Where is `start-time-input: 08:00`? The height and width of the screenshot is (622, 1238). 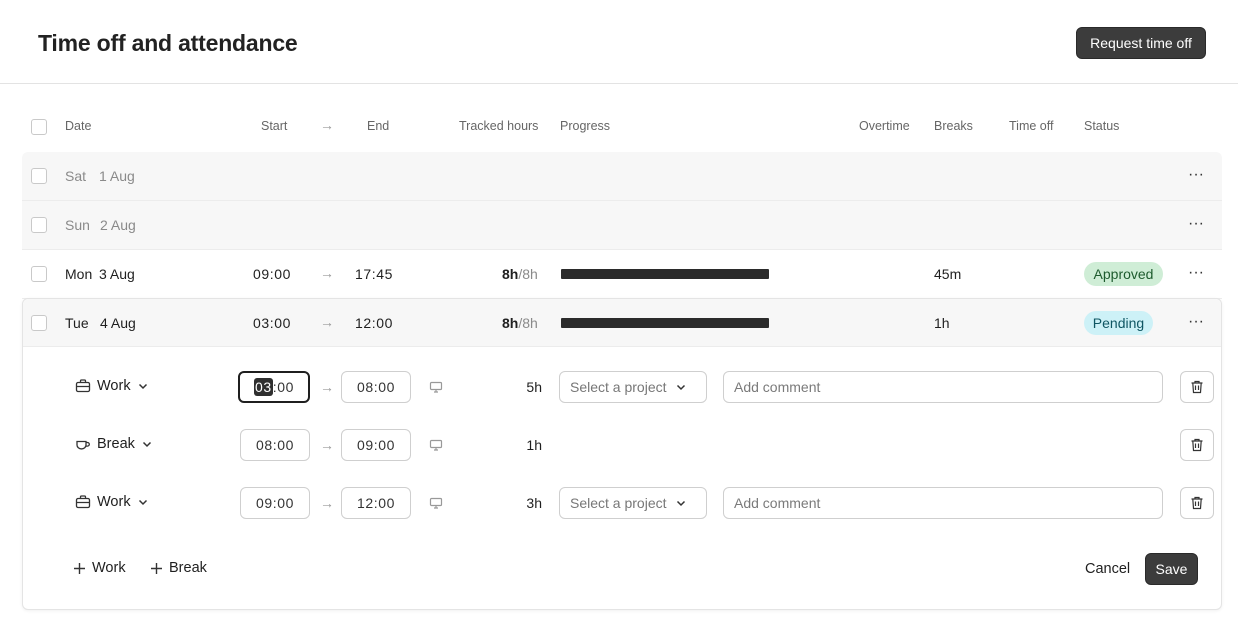
start-time-input: 08:00 is located at coordinates (275, 445).